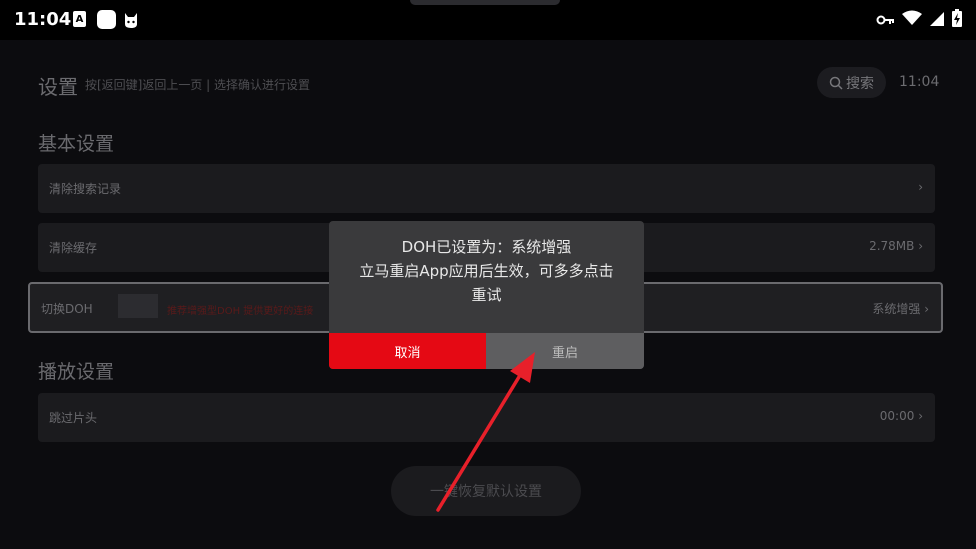 This screenshot has width=976, height=549. What do you see at coordinates (485, 2) in the screenshot?
I see `top-notch` at bounding box center [485, 2].